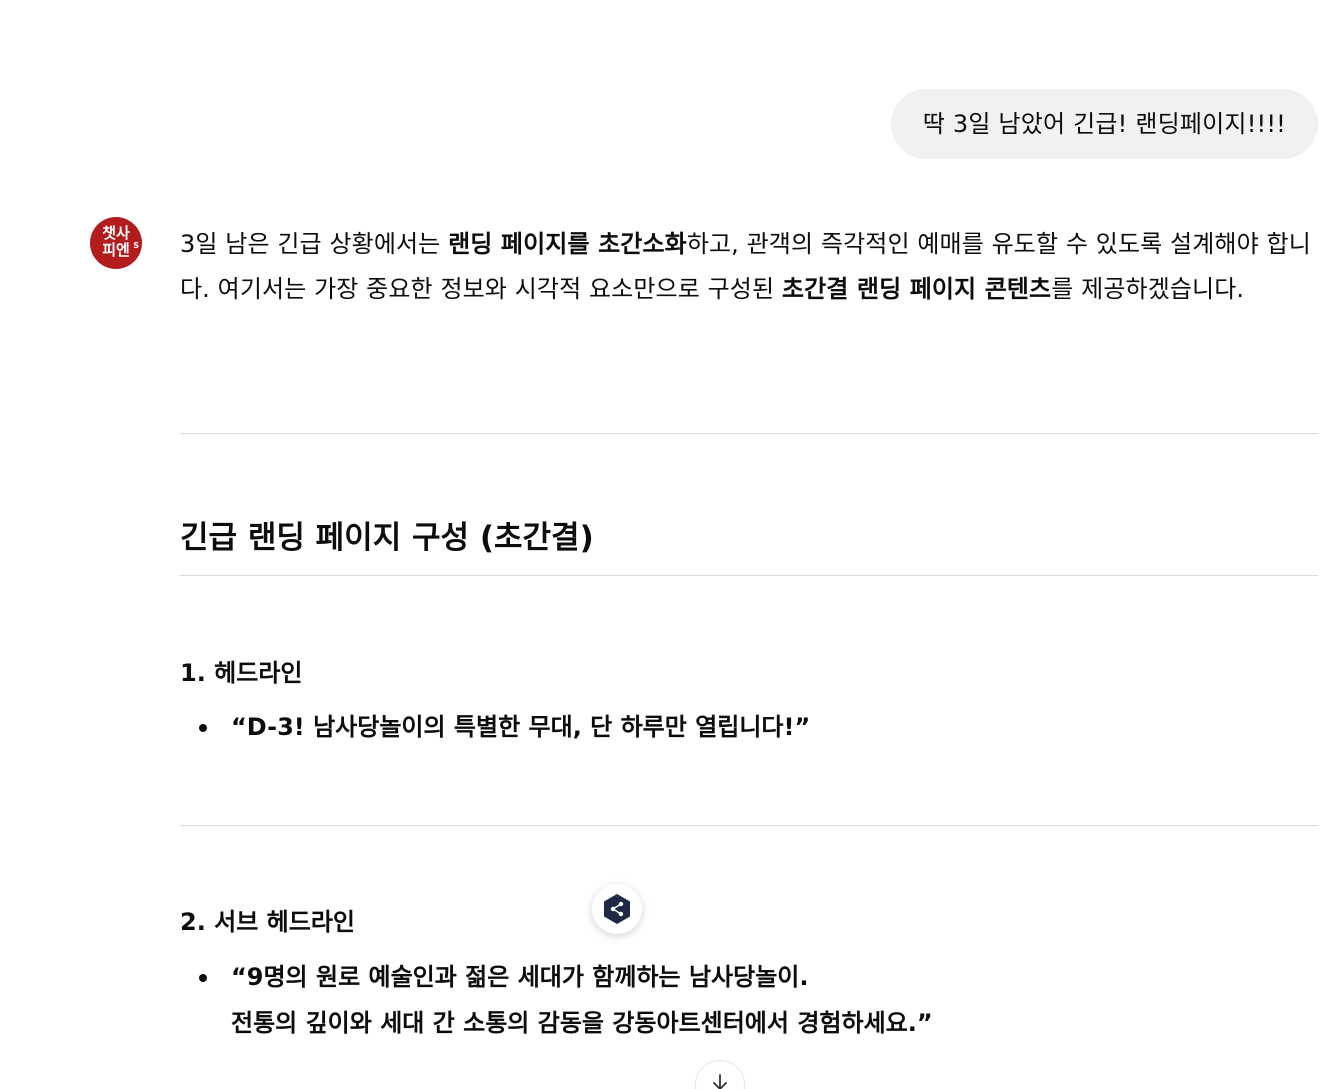 The image size is (1337, 1089). Describe the element at coordinates (314, 244) in the screenshot. I see `intro-text-1: 3일 남은 긴급 상황에서는` at that location.